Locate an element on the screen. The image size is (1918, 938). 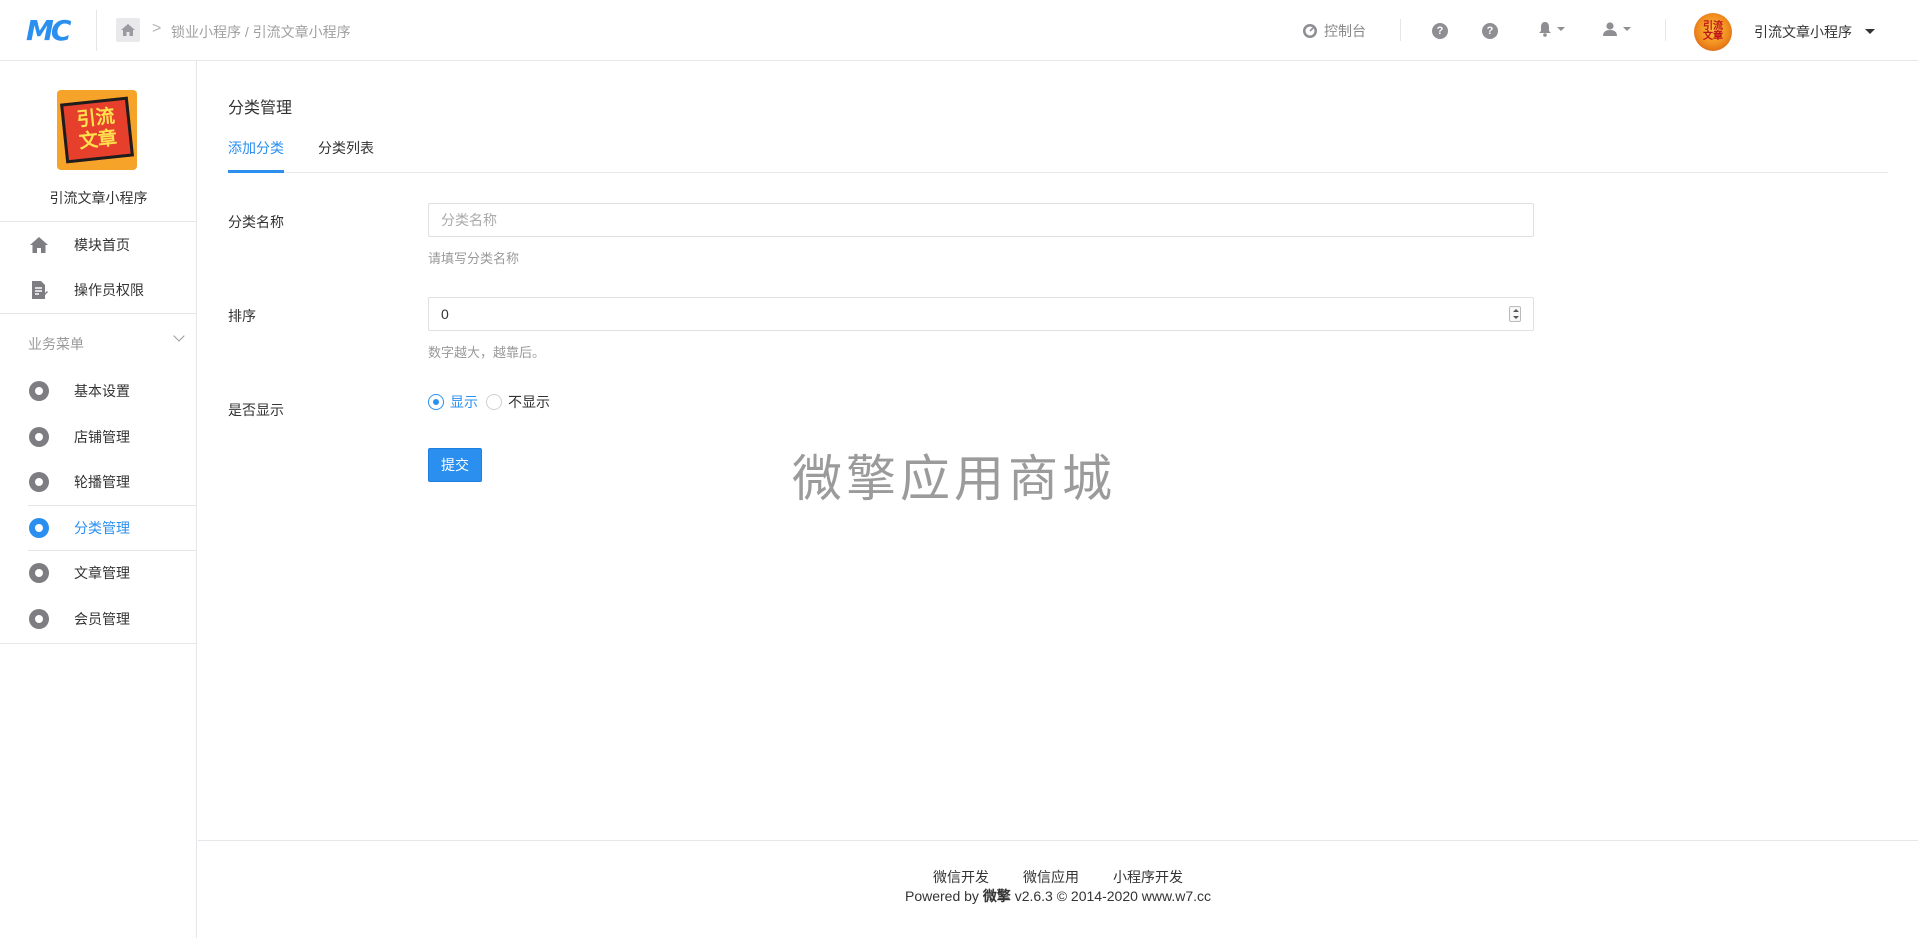
help-icon: ? is located at coordinates (1440, 31).